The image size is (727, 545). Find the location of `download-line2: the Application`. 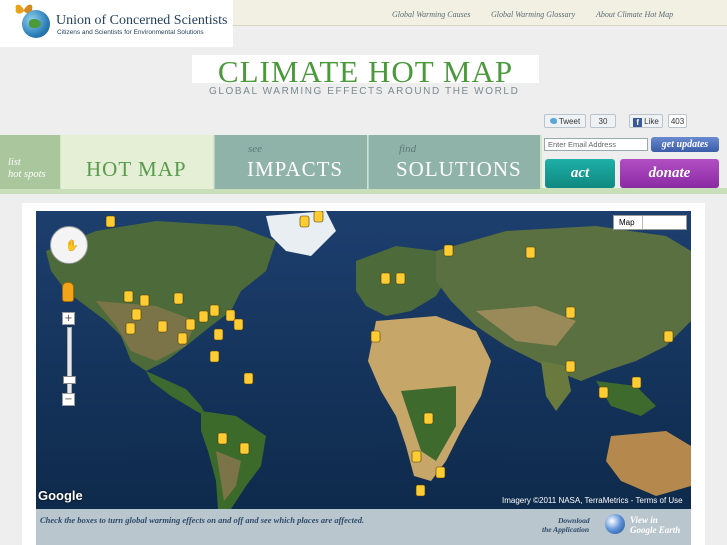

download-line2: the Application is located at coordinates (565, 529).